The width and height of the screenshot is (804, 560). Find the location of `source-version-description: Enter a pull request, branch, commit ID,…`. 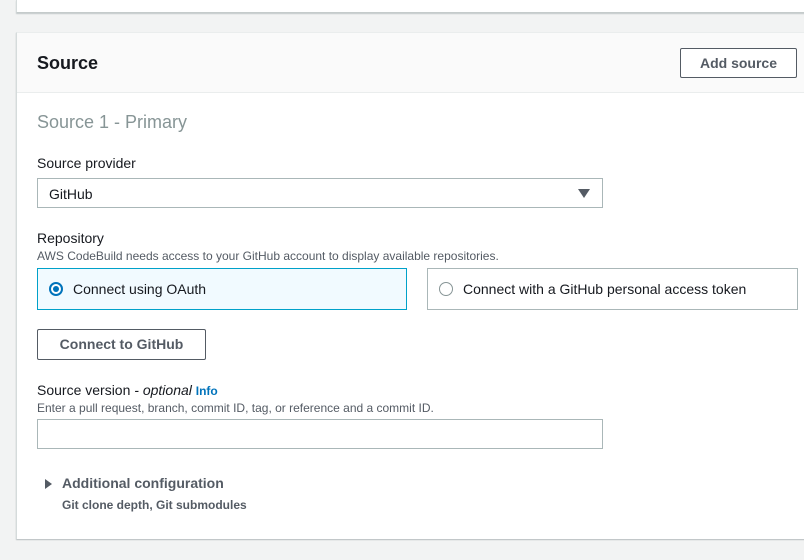

source-version-description: Enter a pull request, branch, commit ID,… is located at coordinates (235, 408).